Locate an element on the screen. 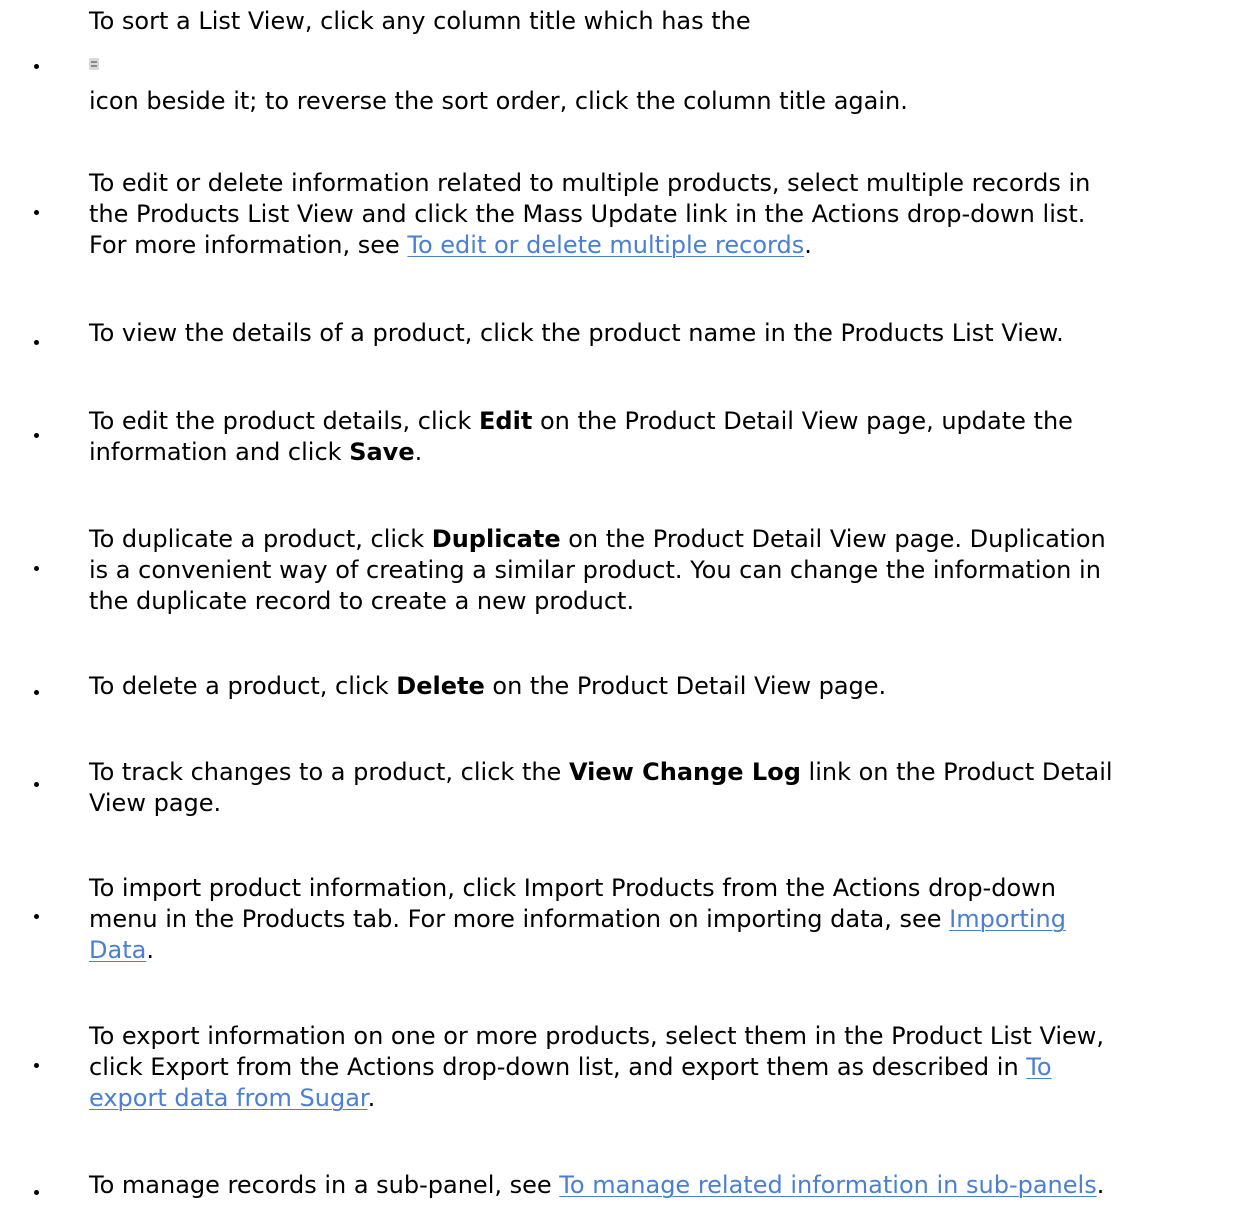 Image resolution: width=1253 pixels, height=1218 pixels. item-text: on the Product Detail View page. is located at coordinates (685, 686).